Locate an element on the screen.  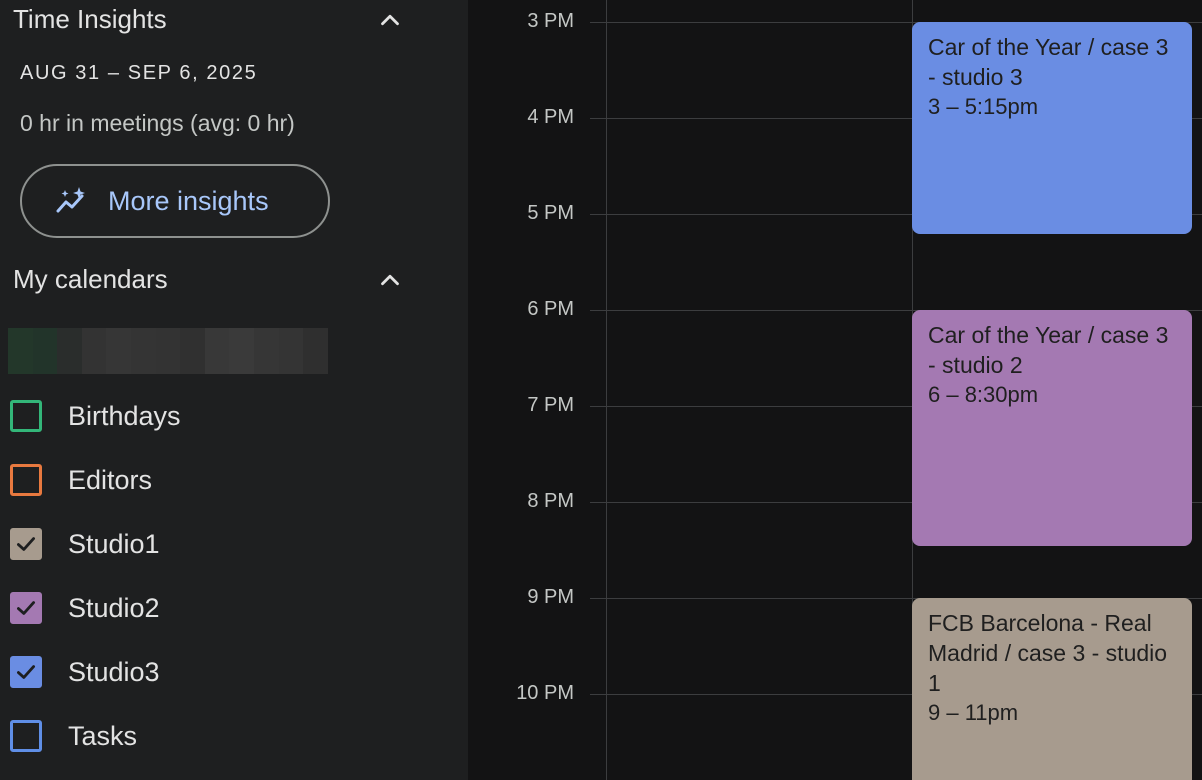
time-label: 7 PM is located at coordinates (550, 405).